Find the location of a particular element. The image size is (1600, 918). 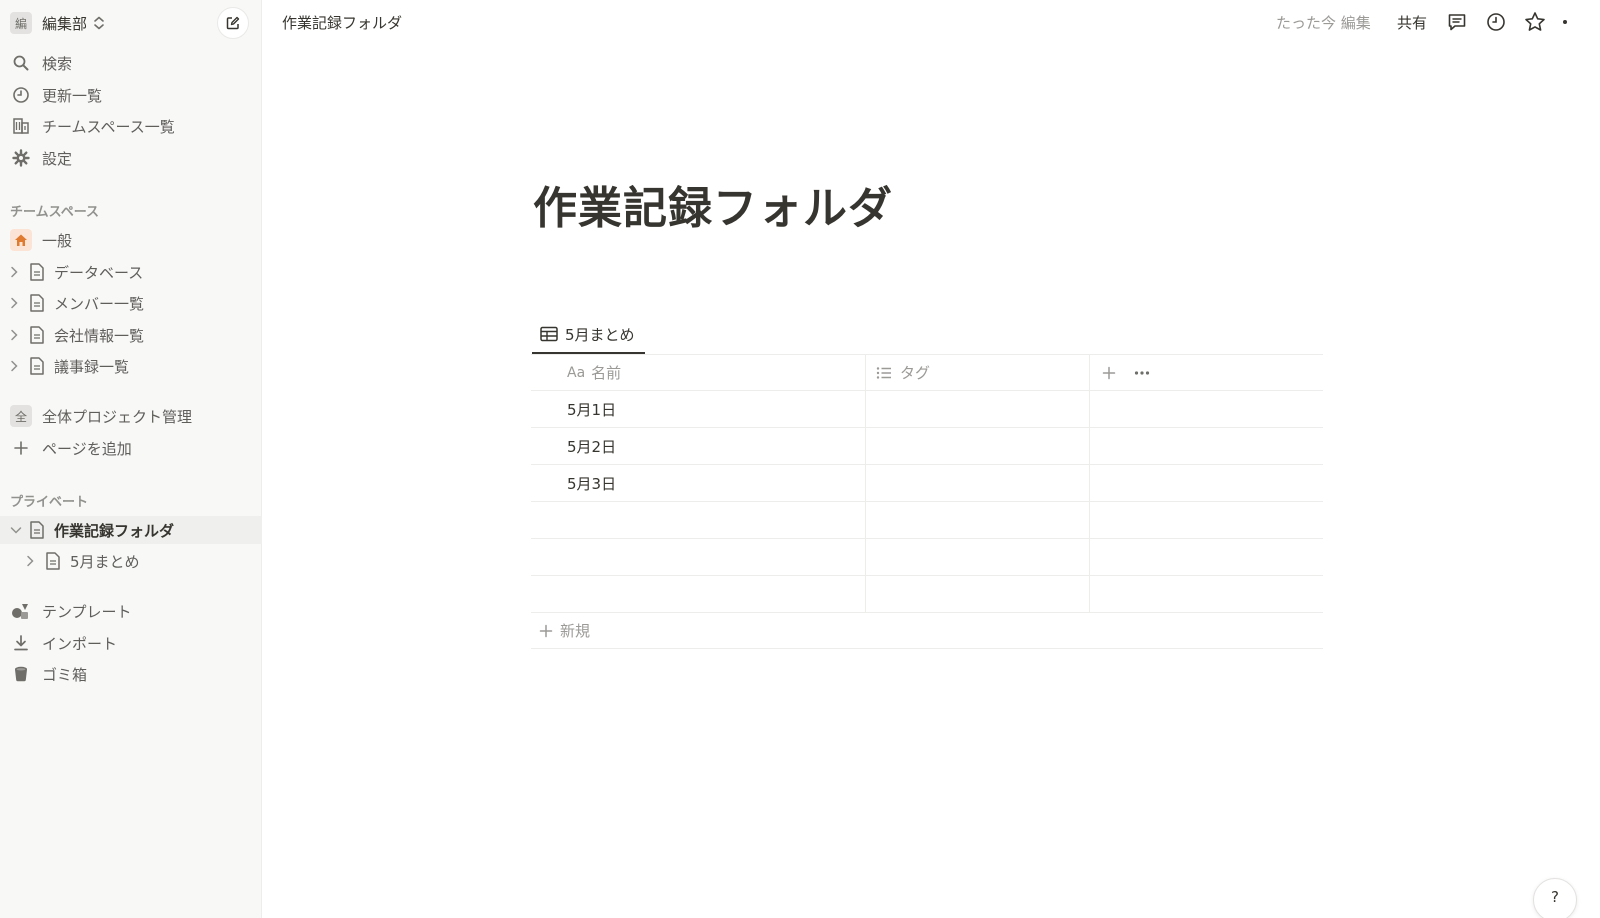

history-button is located at coordinates (1496, 22).